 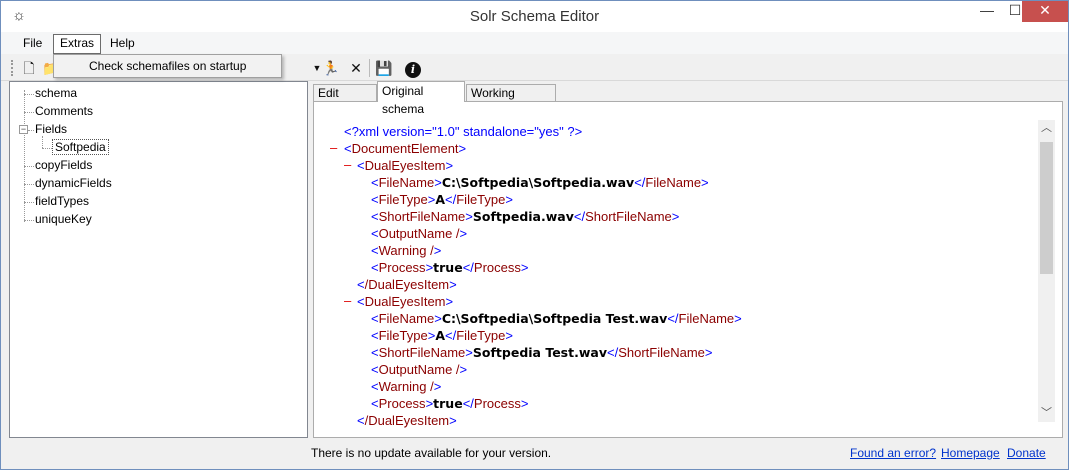 I want to click on tree-node-fields: Fields, so click(x=51, y=129).